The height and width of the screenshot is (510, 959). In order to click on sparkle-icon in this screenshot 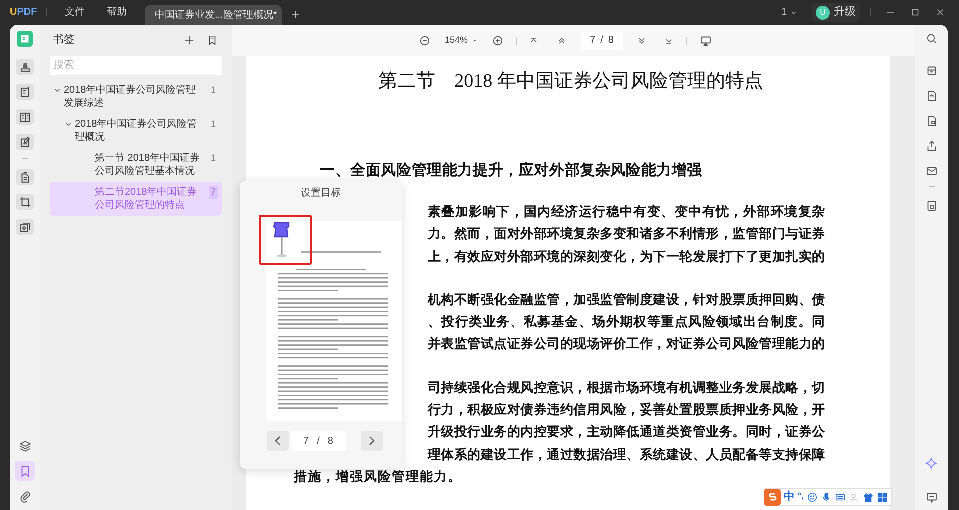, I will do `click(931, 463)`.